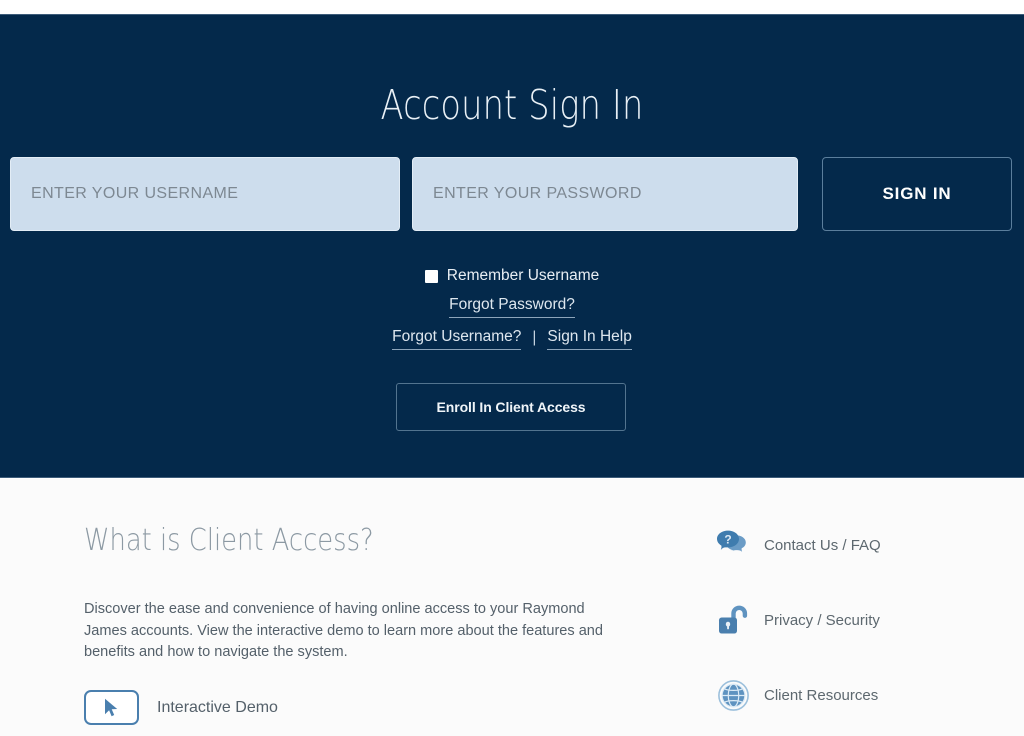 The height and width of the screenshot is (736, 1024). Describe the element at coordinates (589, 339) in the screenshot. I see `sign-in-help-link: Sign In Help` at that location.